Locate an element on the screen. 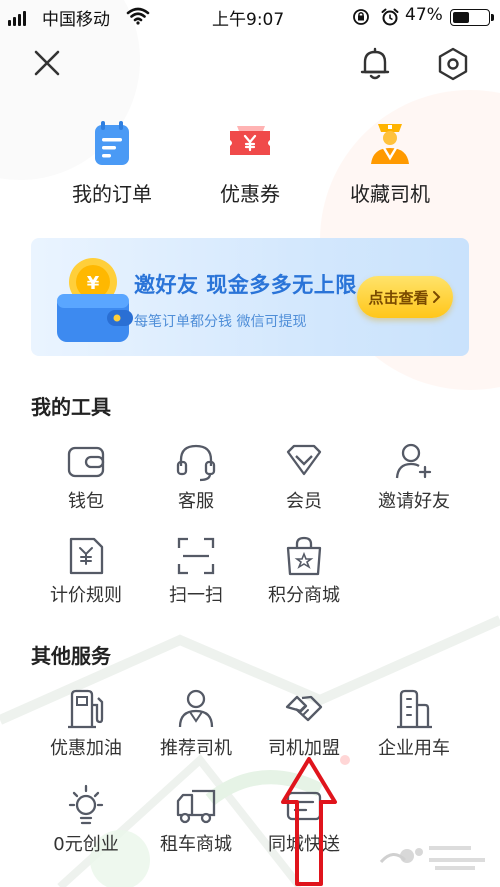 The height and width of the screenshot is (887, 500). notification-button is located at coordinates (375, 64).